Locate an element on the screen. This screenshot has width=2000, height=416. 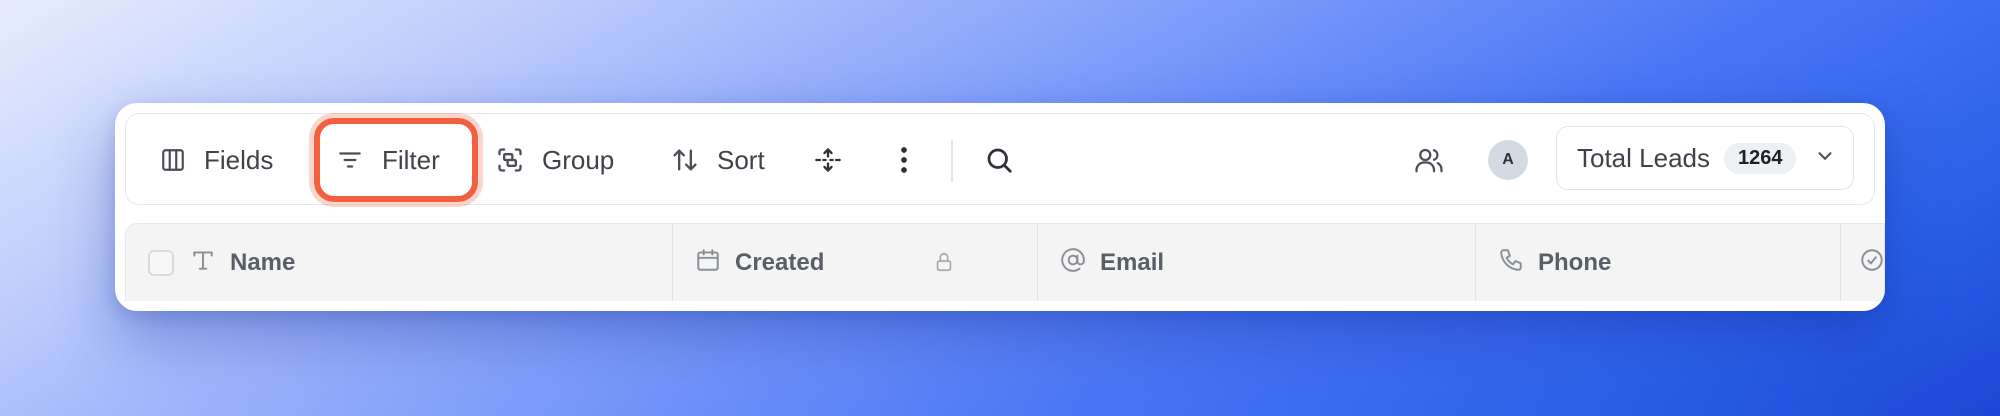
collaborators-button is located at coordinates (1429, 160).